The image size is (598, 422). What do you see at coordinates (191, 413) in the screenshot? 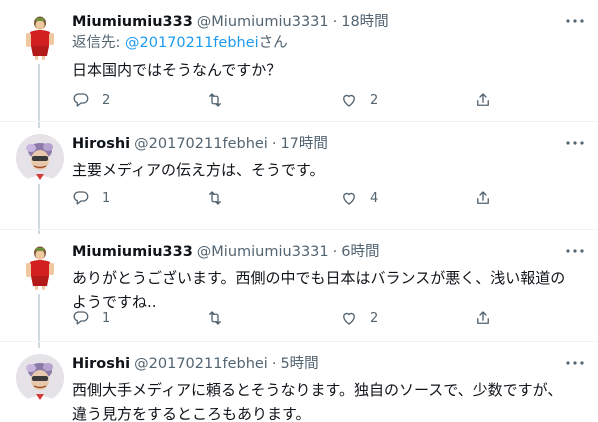
I see `tweet-text-line: 違う見方をするところもあります。` at bounding box center [191, 413].